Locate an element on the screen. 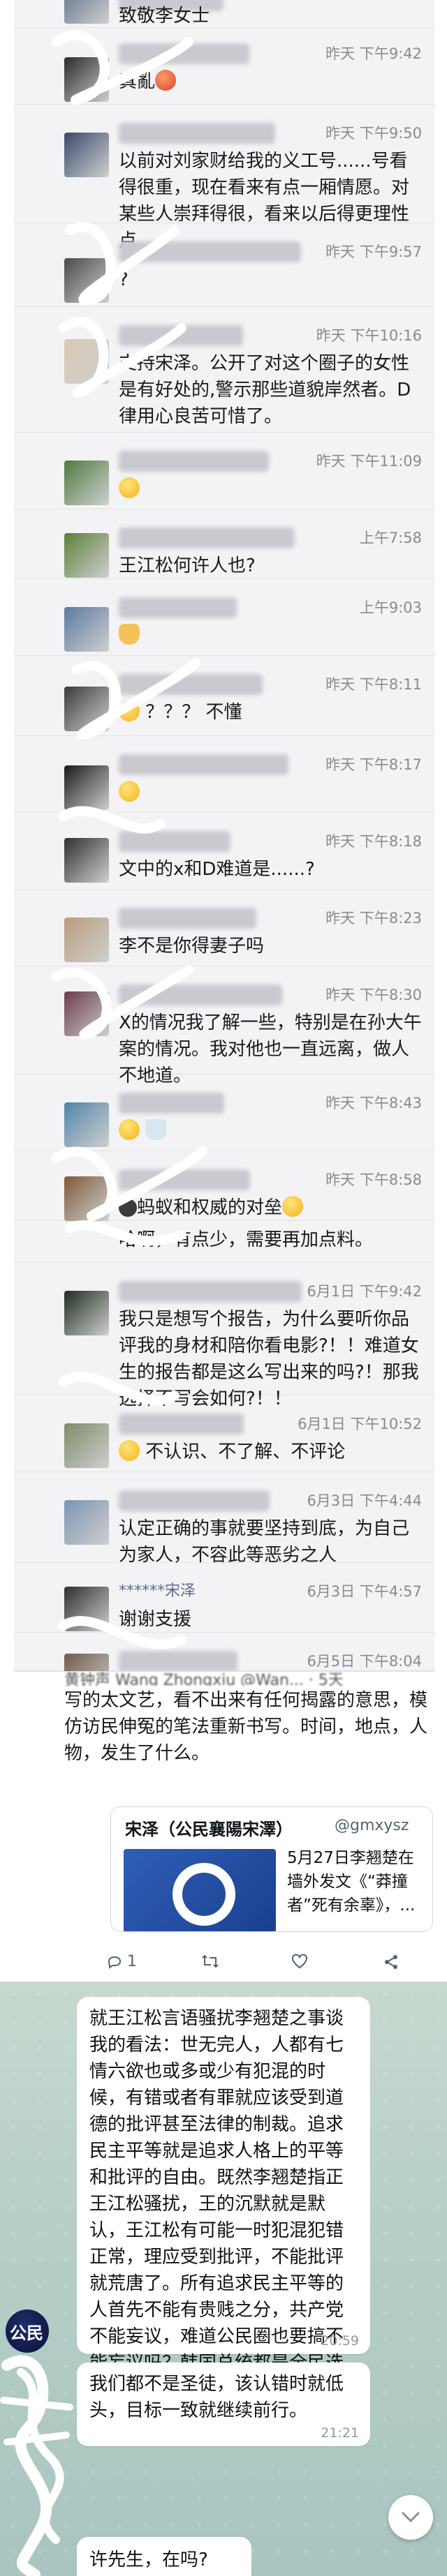 The width and height of the screenshot is (447, 2576). comment-row: 昨天 下午8:43 is located at coordinates (224, 1112).